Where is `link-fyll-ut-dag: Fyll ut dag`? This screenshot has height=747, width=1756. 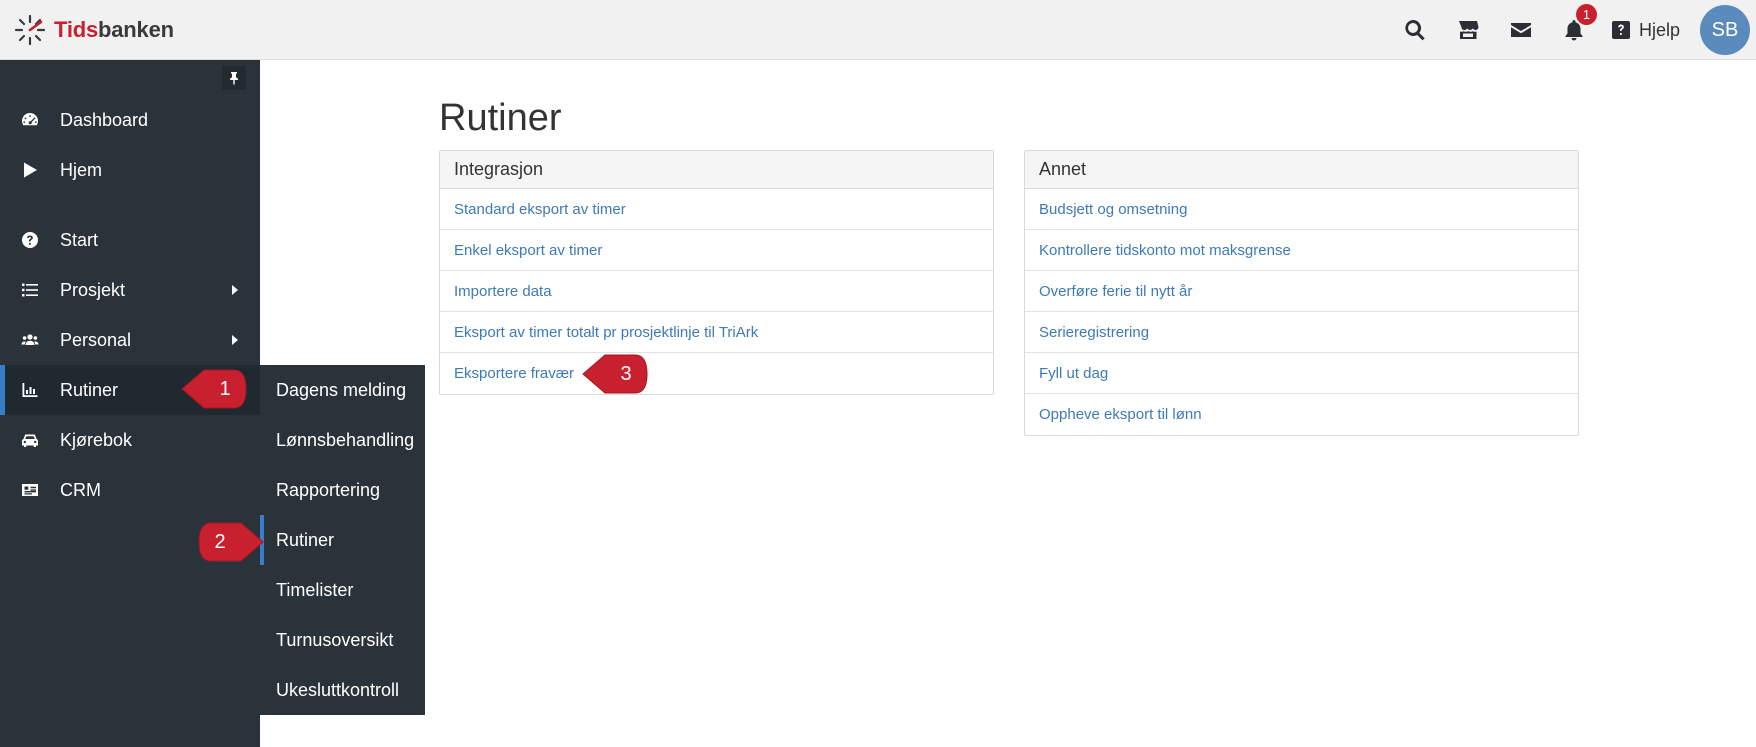 link-fyll-ut-dag: Fyll ut dag is located at coordinates (1301, 373).